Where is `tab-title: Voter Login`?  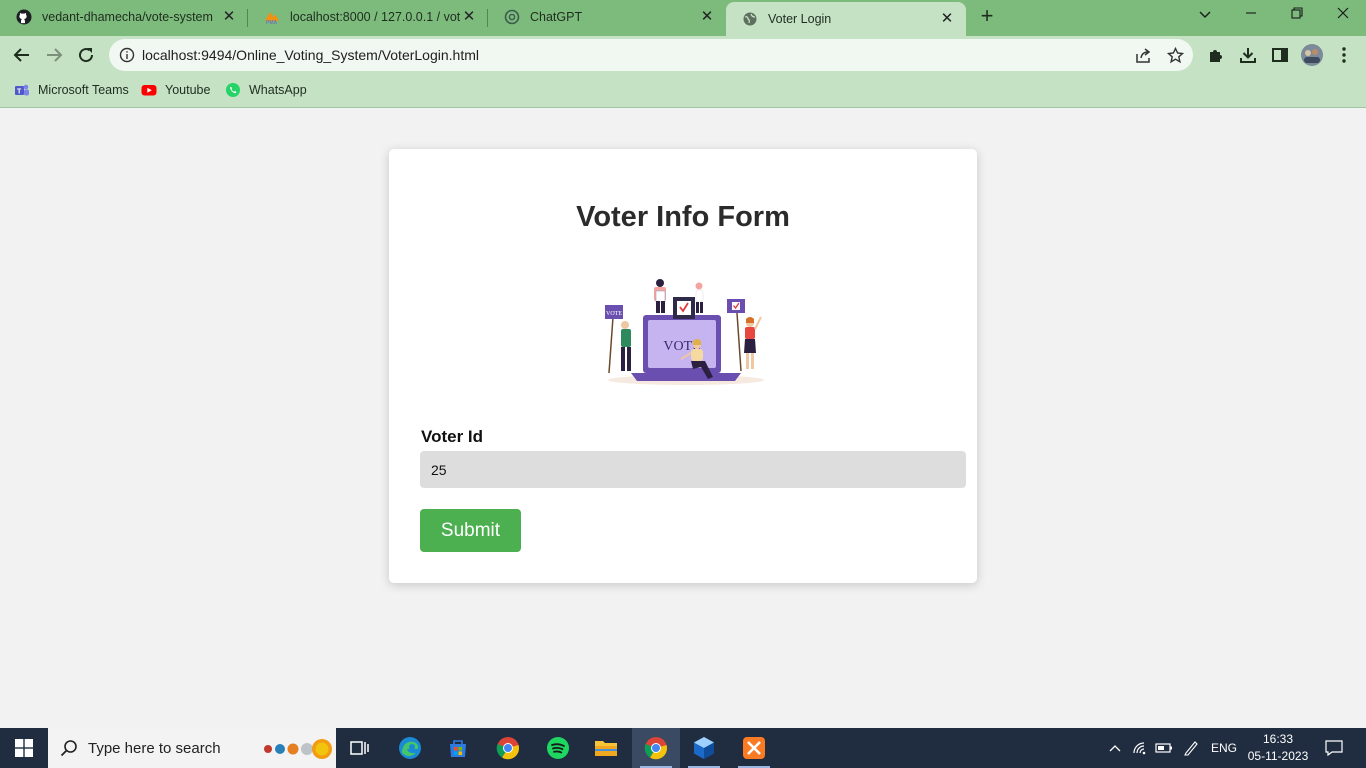
tab-title: Voter Login is located at coordinates (800, 19).